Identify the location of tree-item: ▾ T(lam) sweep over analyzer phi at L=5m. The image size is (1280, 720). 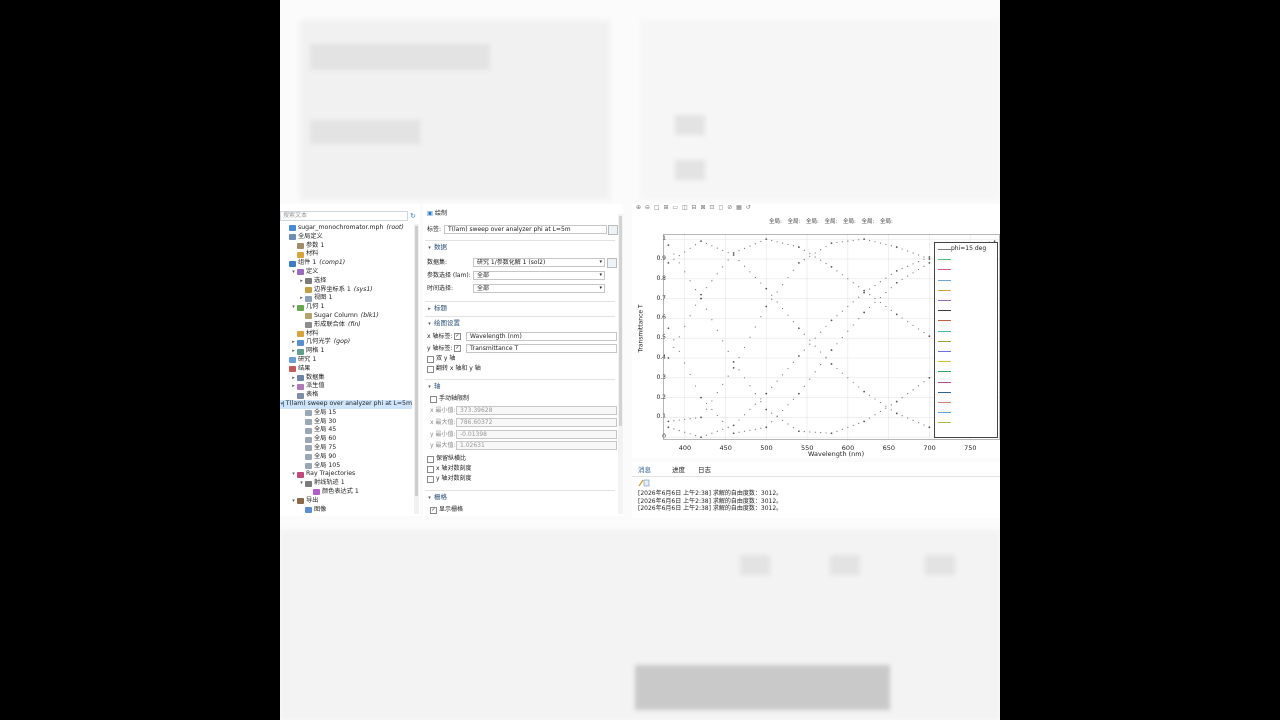
(346, 404).